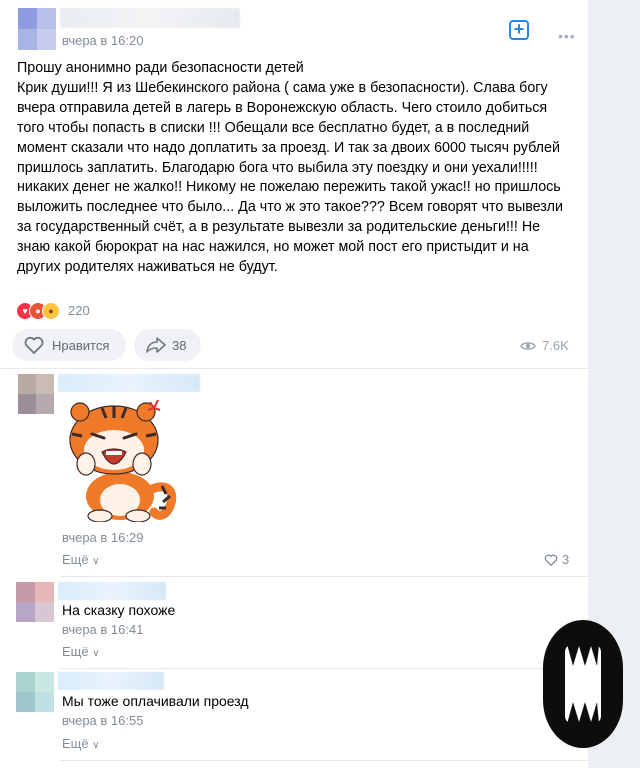 The width and height of the screenshot is (640, 768). I want to click on views-count: 7.6K, so click(555, 345).